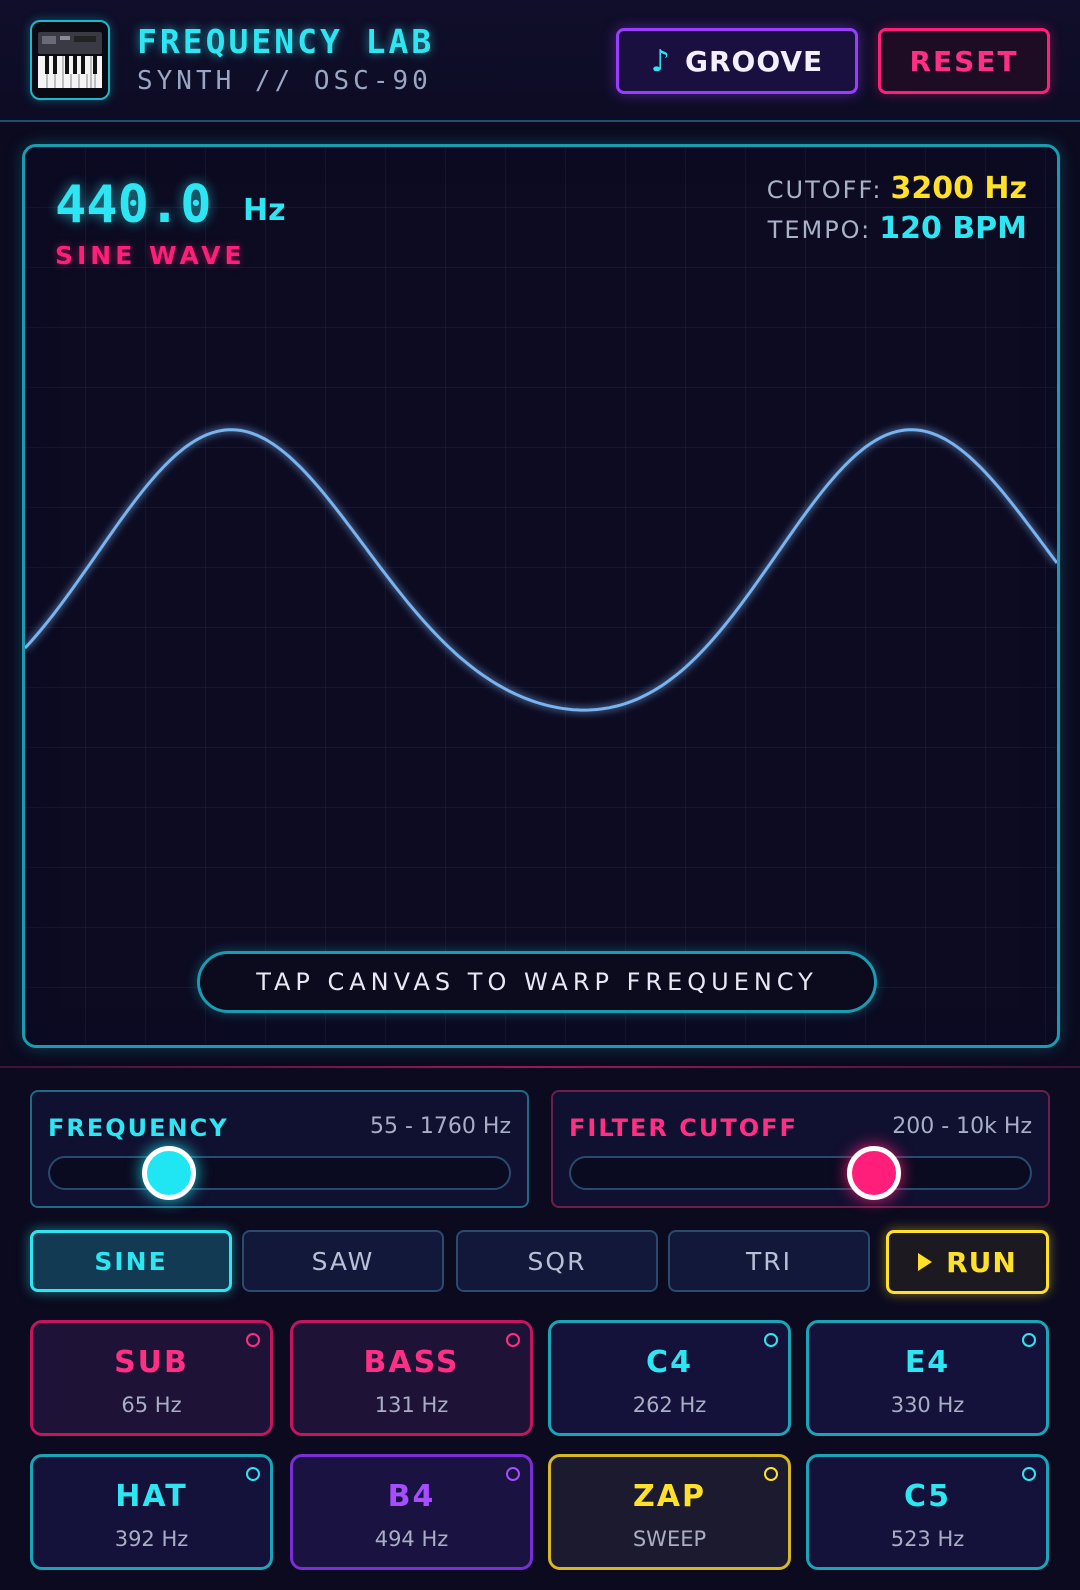 Image resolution: width=1080 pixels, height=1590 pixels. I want to click on run-button-label: RUN, so click(981, 1262).